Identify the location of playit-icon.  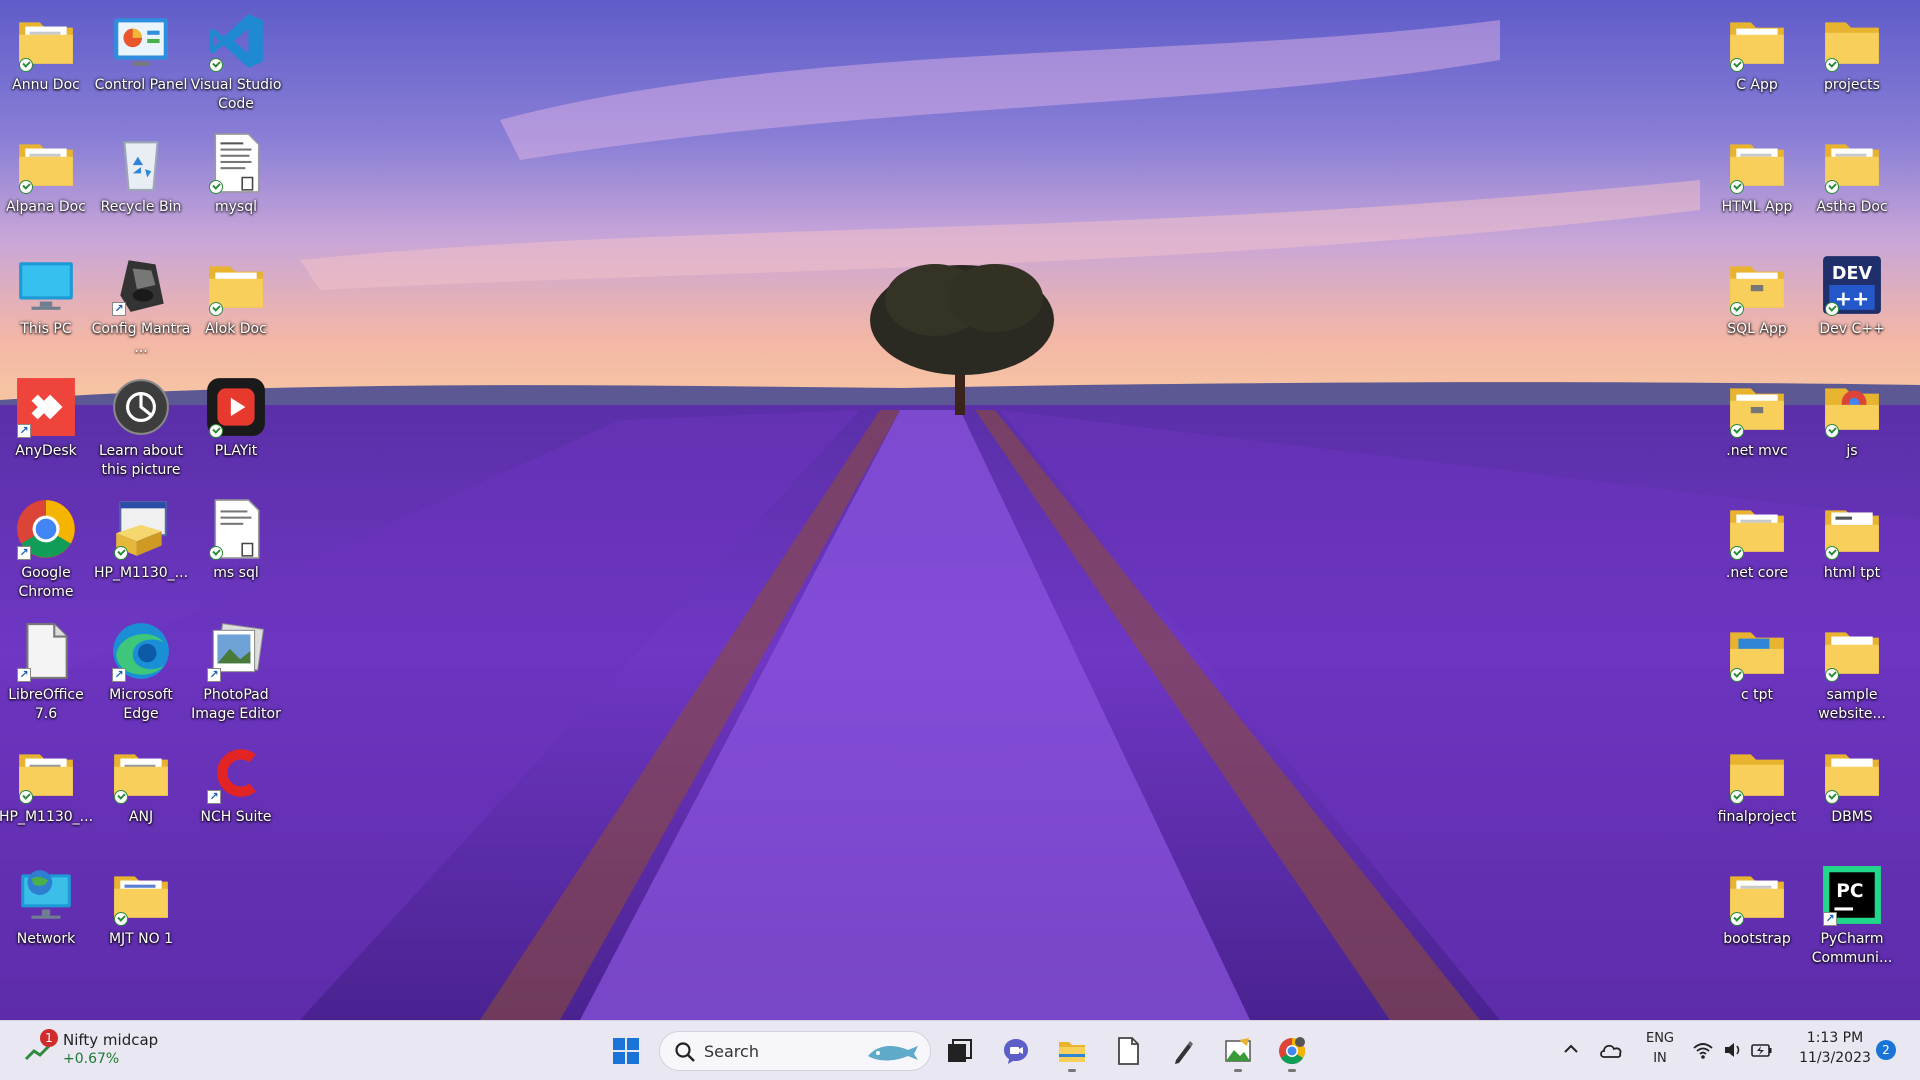
(236, 407).